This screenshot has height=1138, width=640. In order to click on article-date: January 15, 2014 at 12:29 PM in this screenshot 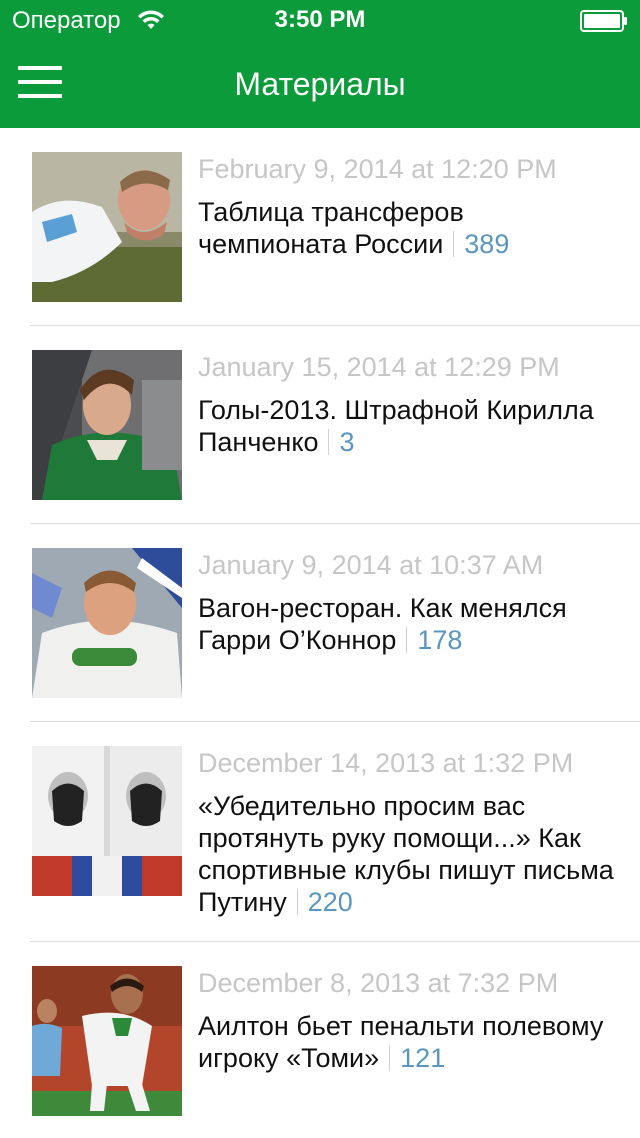, I will do `click(379, 367)`.